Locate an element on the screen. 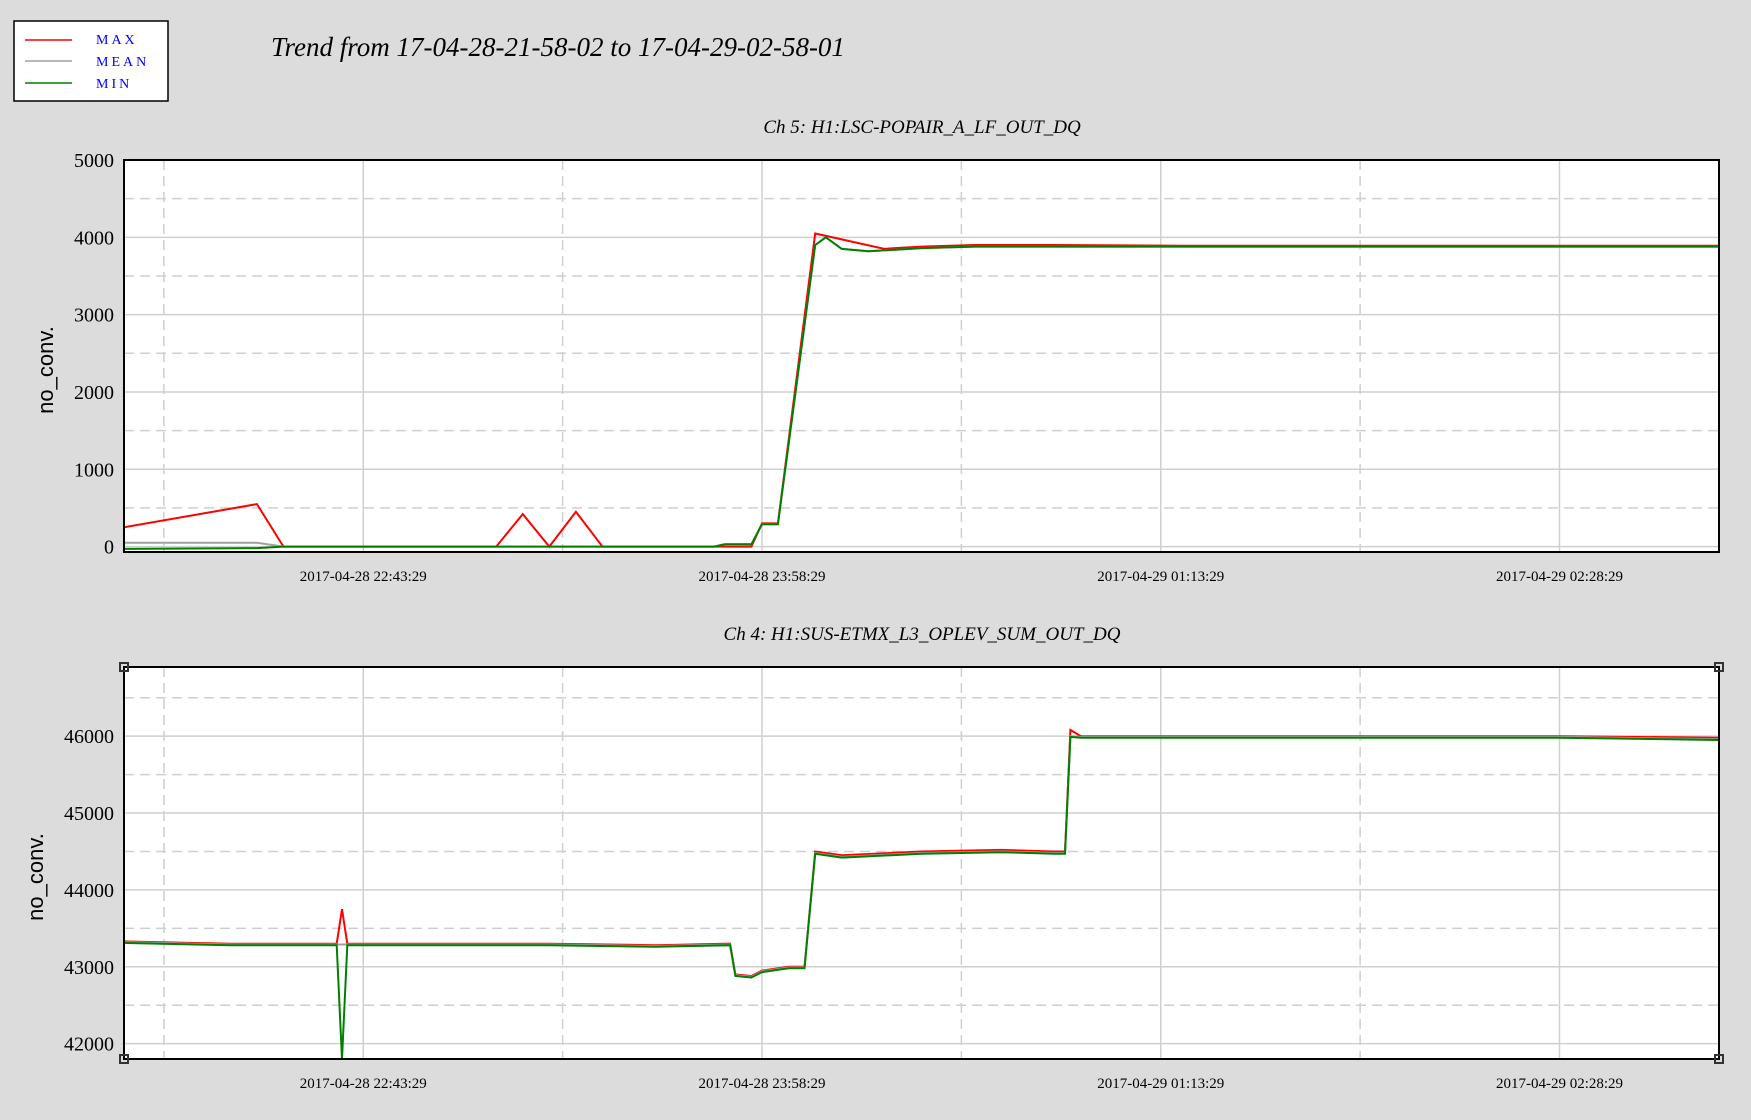  legend: MAX MEAN MIN is located at coordinates (91, 61).